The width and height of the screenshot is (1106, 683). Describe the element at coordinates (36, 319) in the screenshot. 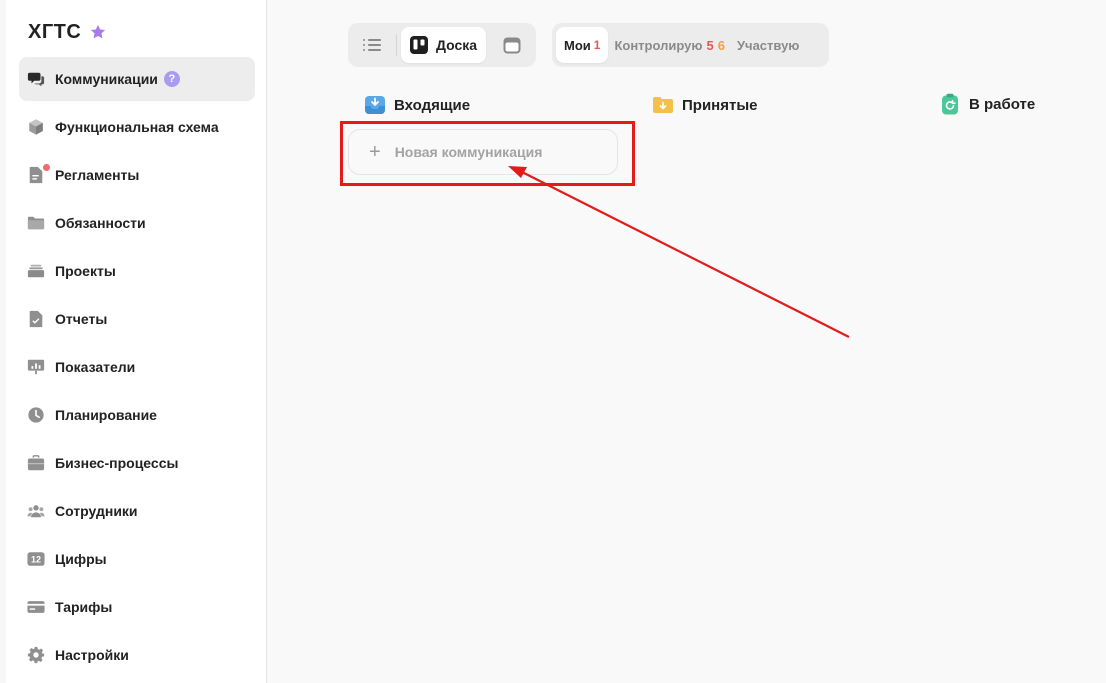

I see `report-check-icon` at that location.